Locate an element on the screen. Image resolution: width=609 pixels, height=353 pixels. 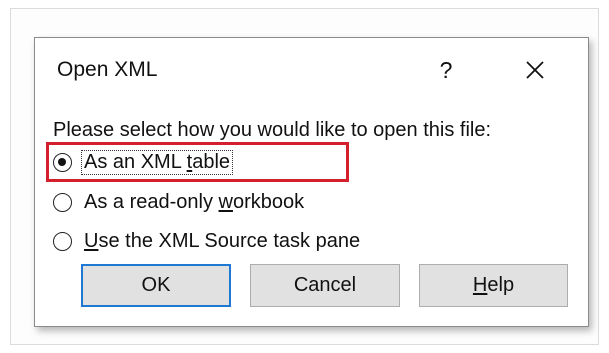
radio-xml-table is located at coordinates (62, 162).